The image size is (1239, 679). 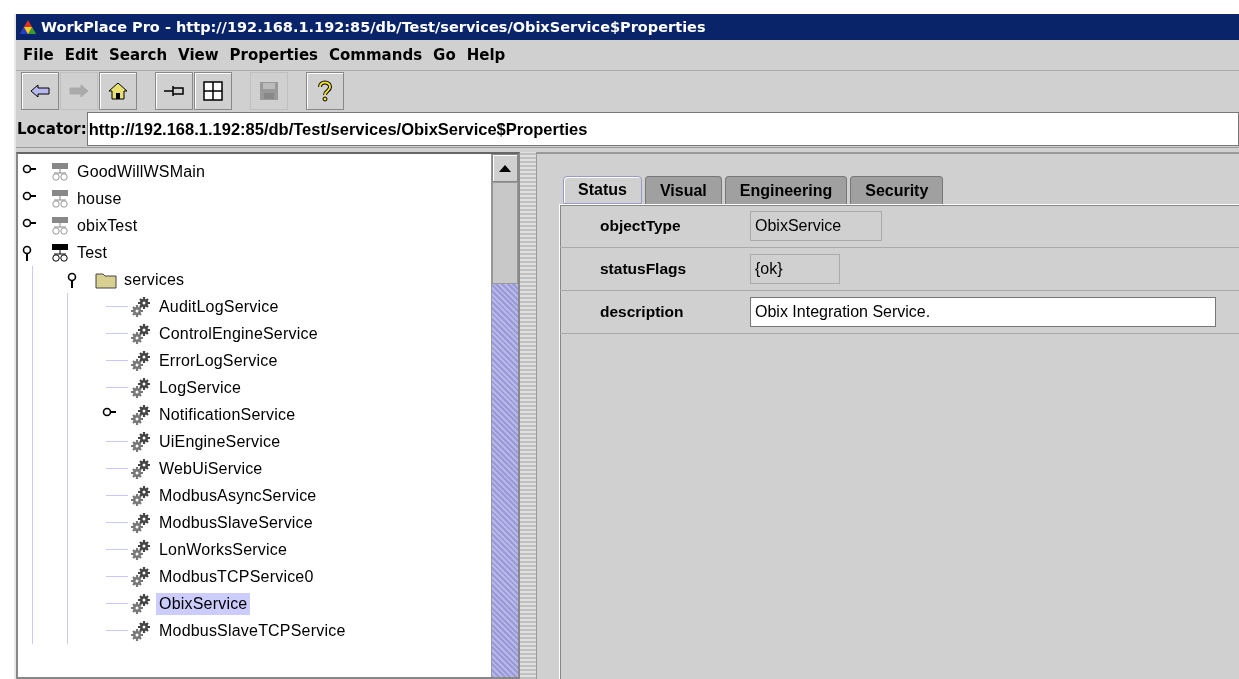 I want to click on tree-item: ModbusTCPService0, so click(x=236, y=576).